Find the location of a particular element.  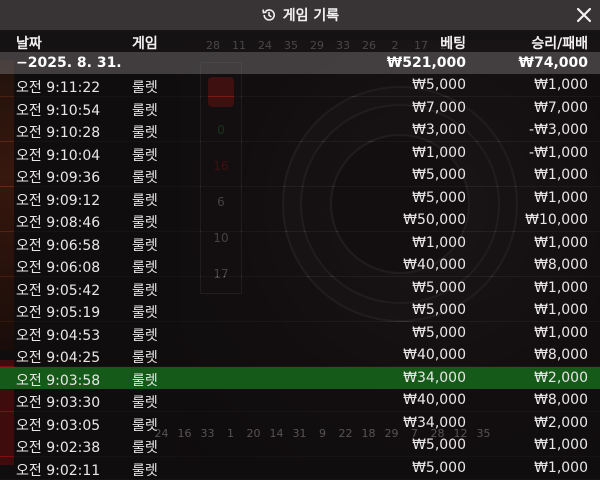

history-row: 오전 9:02:11 룰렛 ₩5,000 ₩1,000 is located at coordinates (300, 467).